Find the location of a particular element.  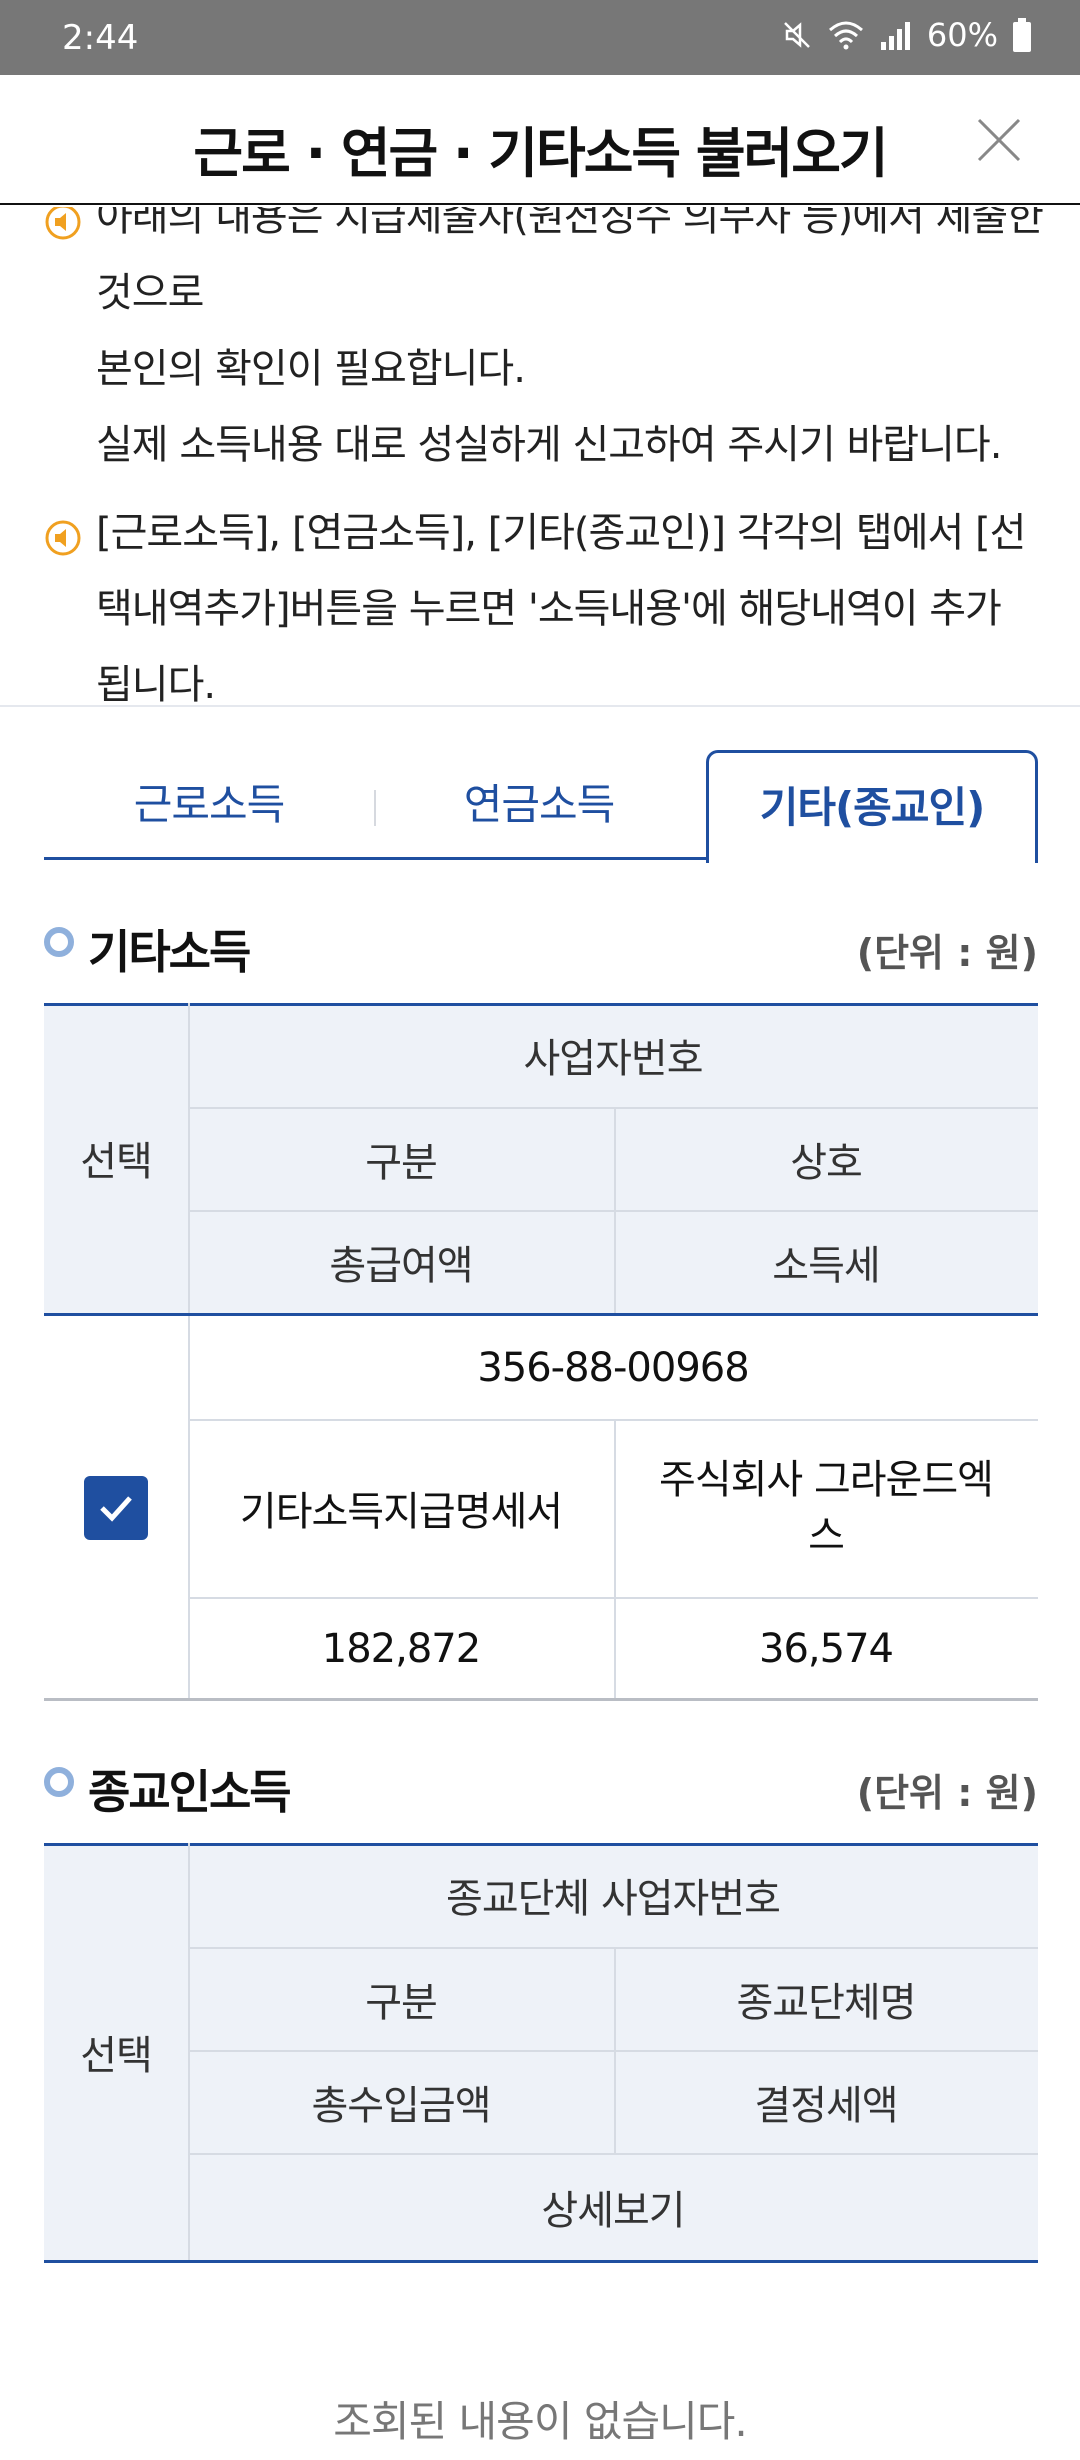

page-header: 근로 · 연금 · 기타소득 불러오기 is located at coordinates (540, 140).